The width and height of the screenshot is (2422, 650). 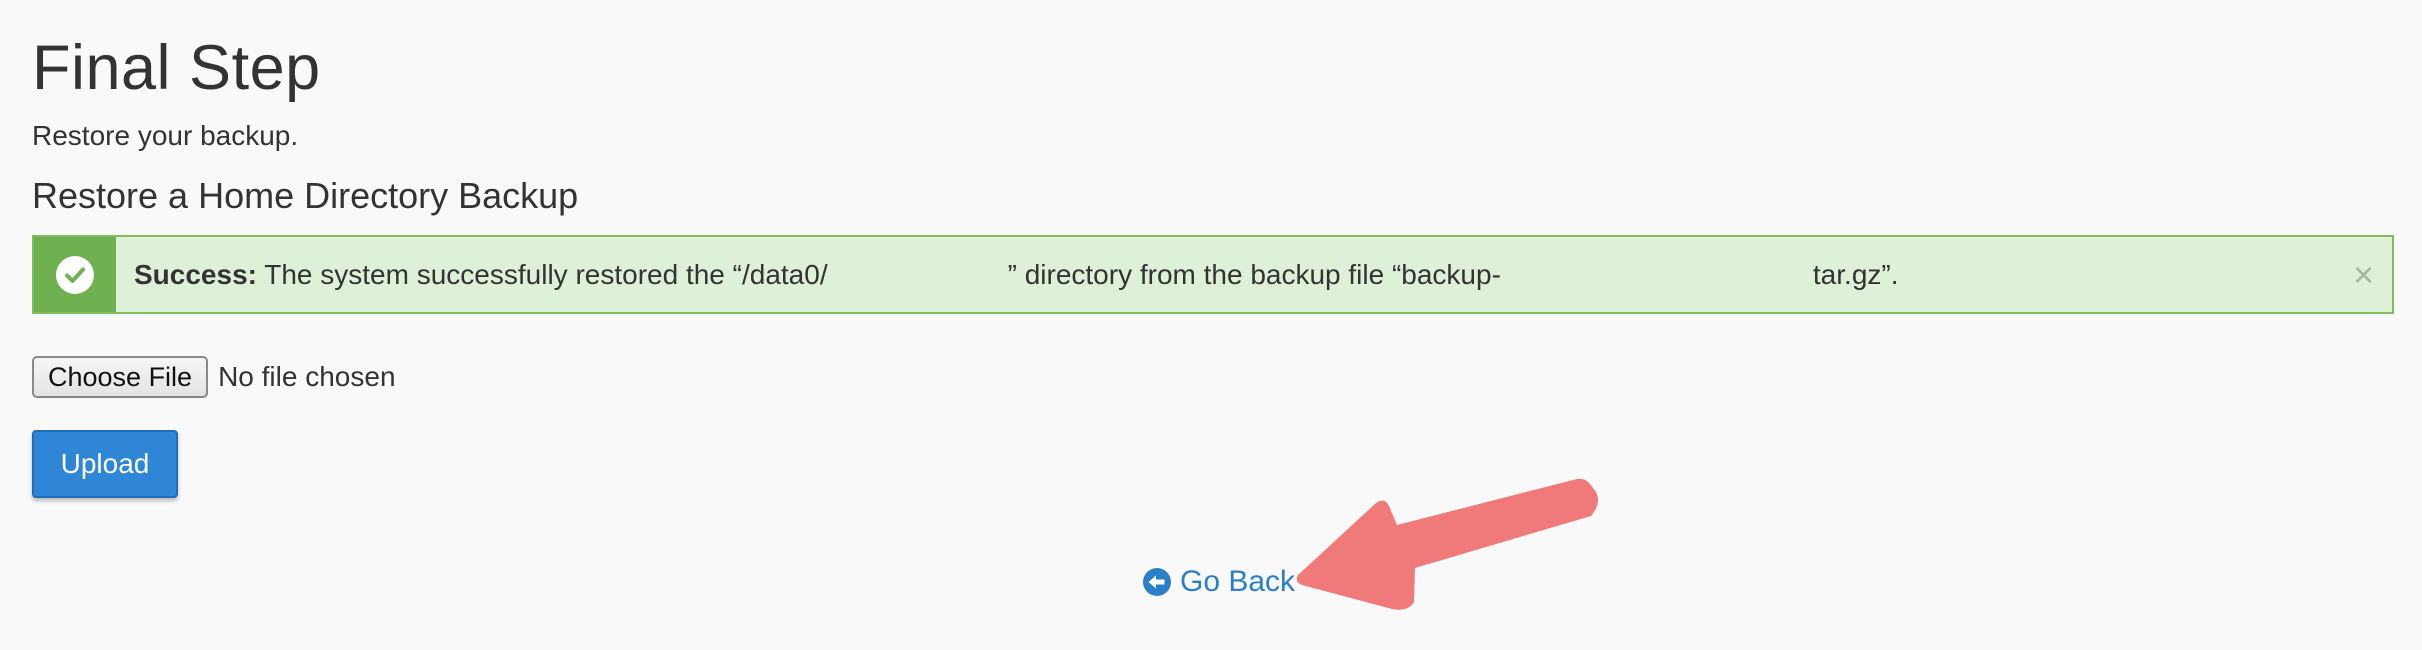 What do you see at coordinates (1157, 582) in the screenshot?
I see `arrow-circle-left-icon` at bounding box center [1157, 582].